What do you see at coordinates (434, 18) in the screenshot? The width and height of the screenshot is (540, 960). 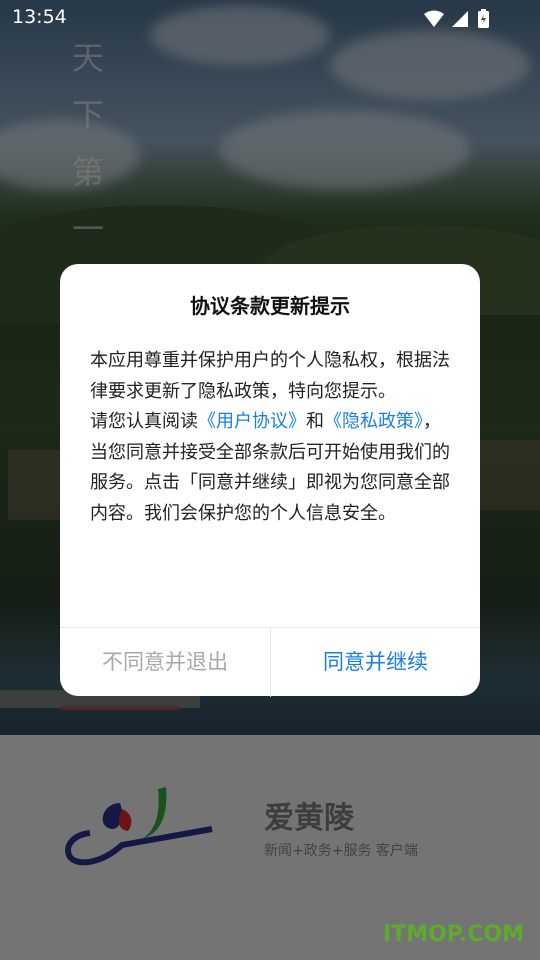 I see `wifi-icon` at bounding box center [434, 18].